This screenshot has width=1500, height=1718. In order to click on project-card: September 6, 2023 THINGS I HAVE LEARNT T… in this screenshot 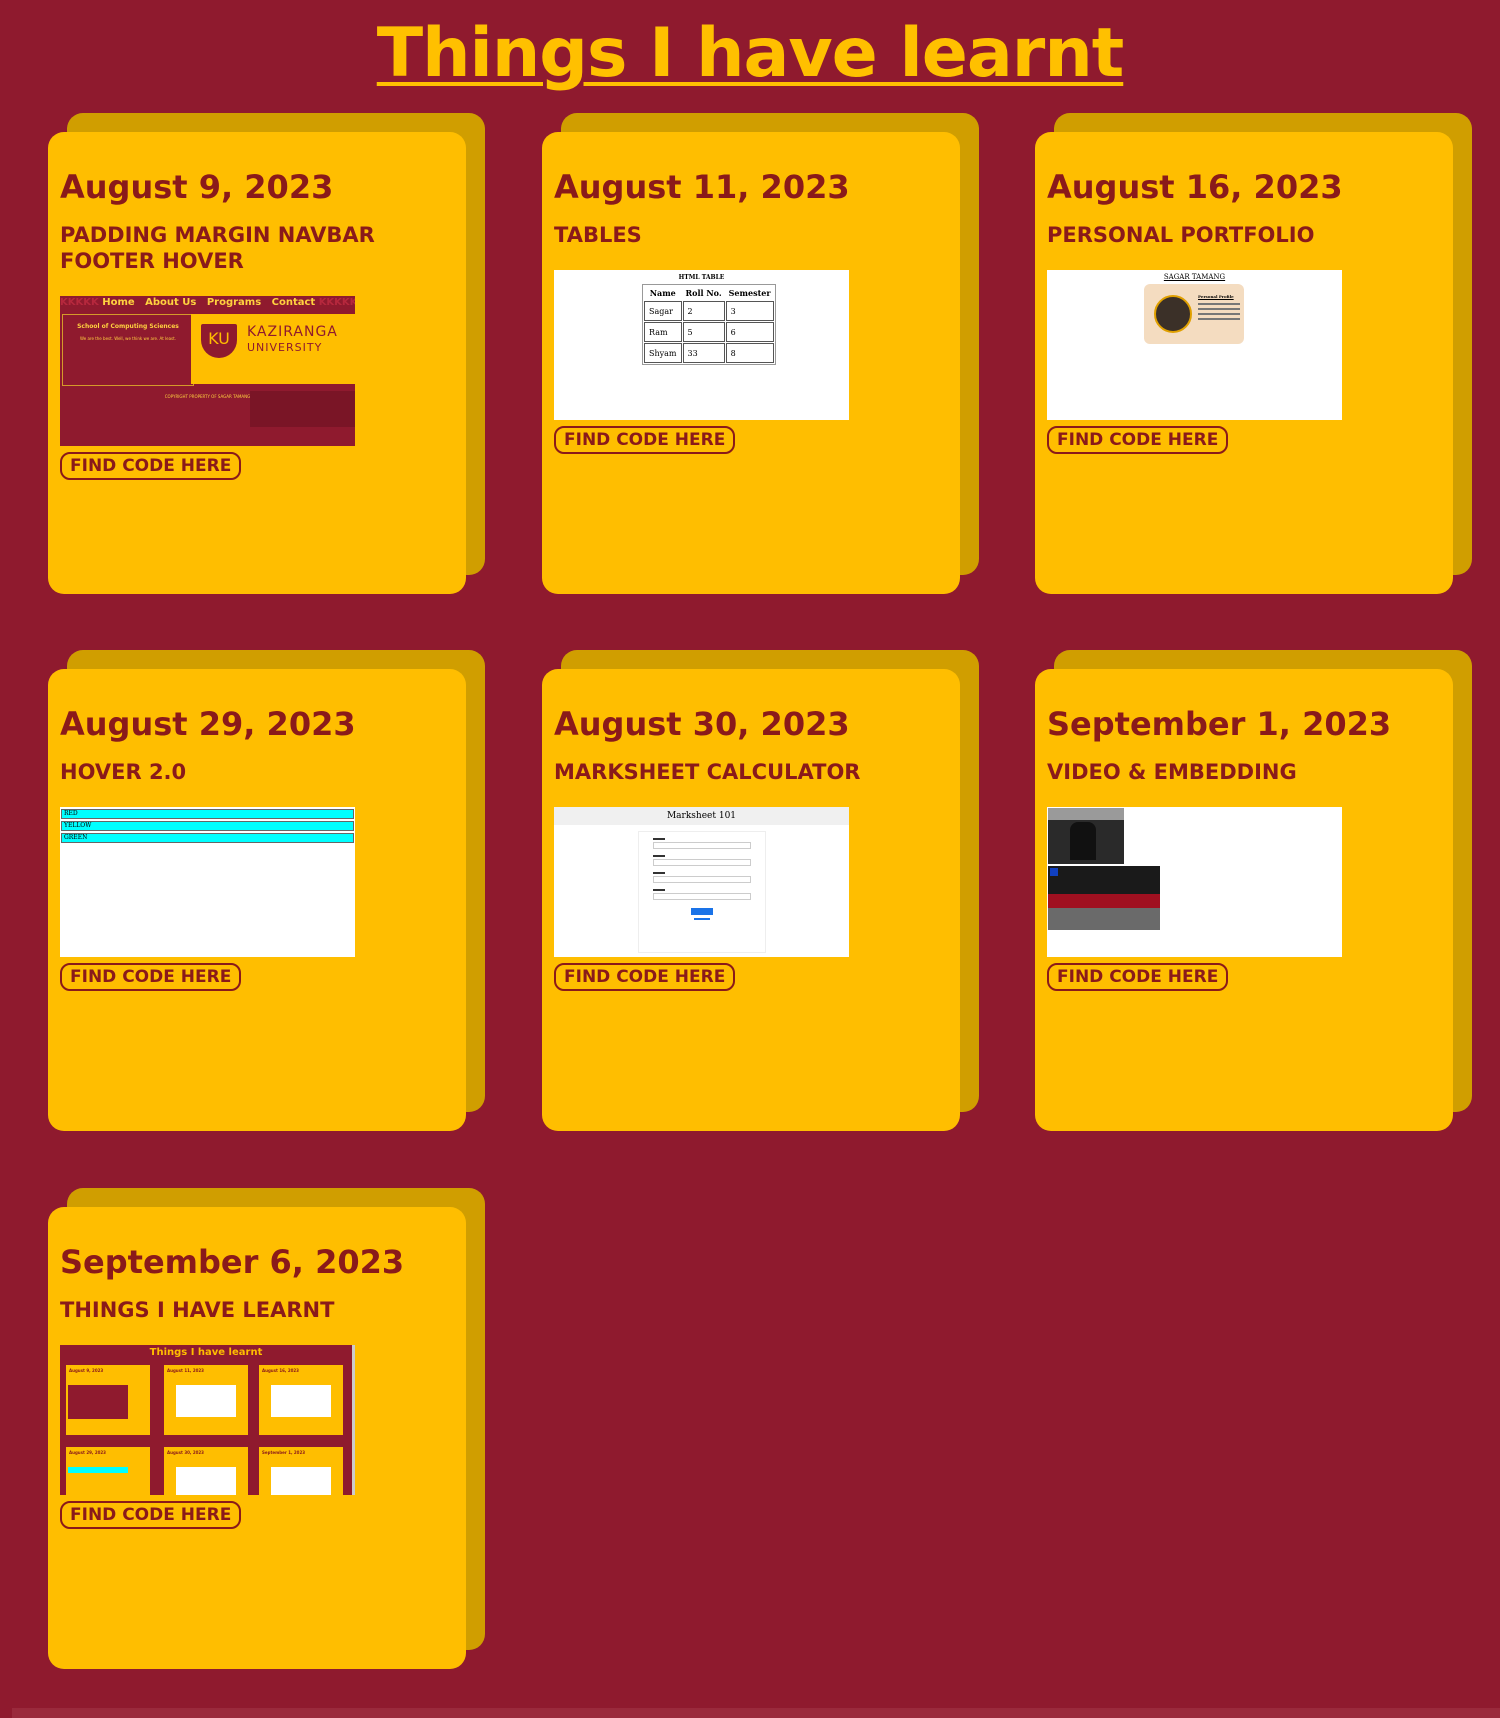, I will do `click(266, 1430)`.